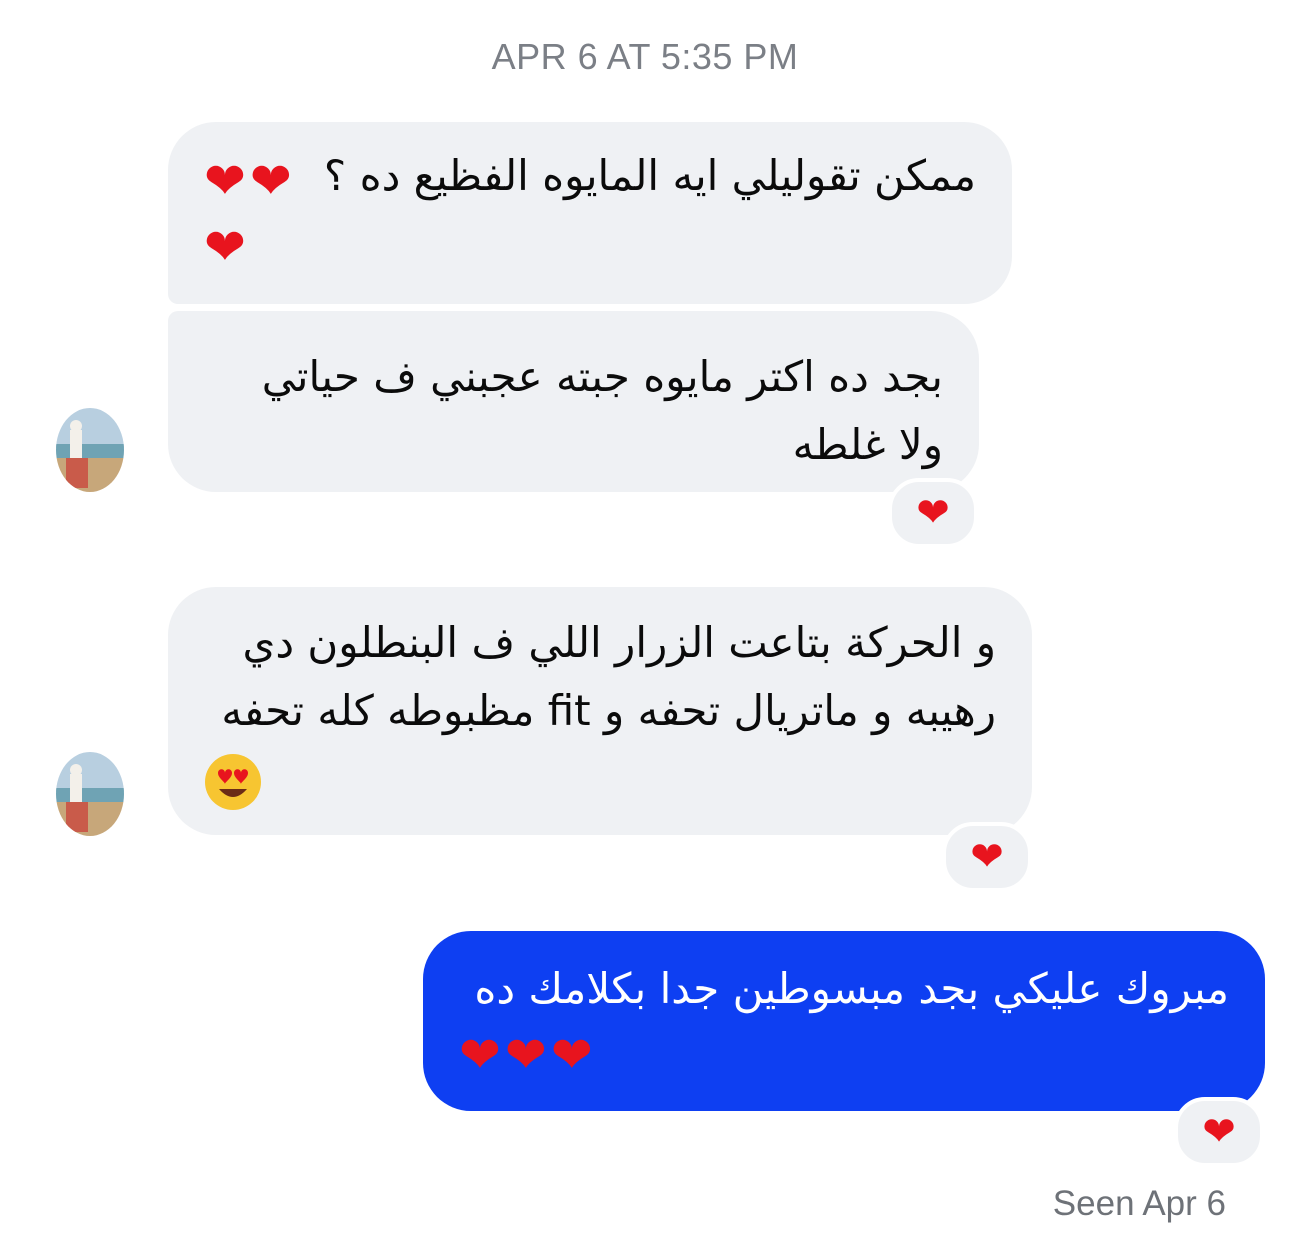 The image size is (1290, 1245). What do you see at coordinates (645, 56) in the screenshot?
I see `conversation-timestamp: APR 6 AT 5:35 PM` at bounding box center [645, 56].